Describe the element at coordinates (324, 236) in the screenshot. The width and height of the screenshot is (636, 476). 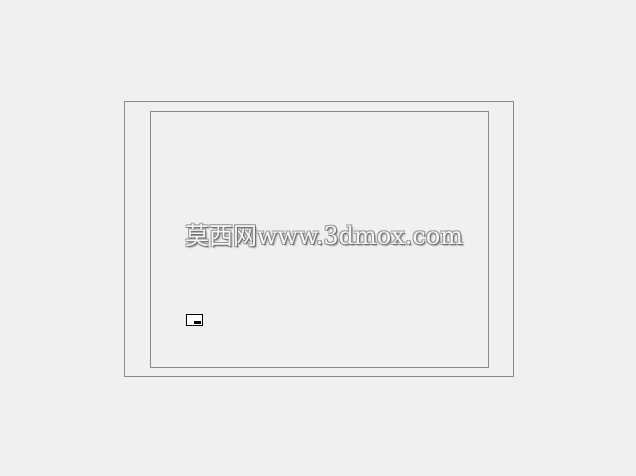
I see `watermark-text: 莫西网www.3dmox.com` at that location.